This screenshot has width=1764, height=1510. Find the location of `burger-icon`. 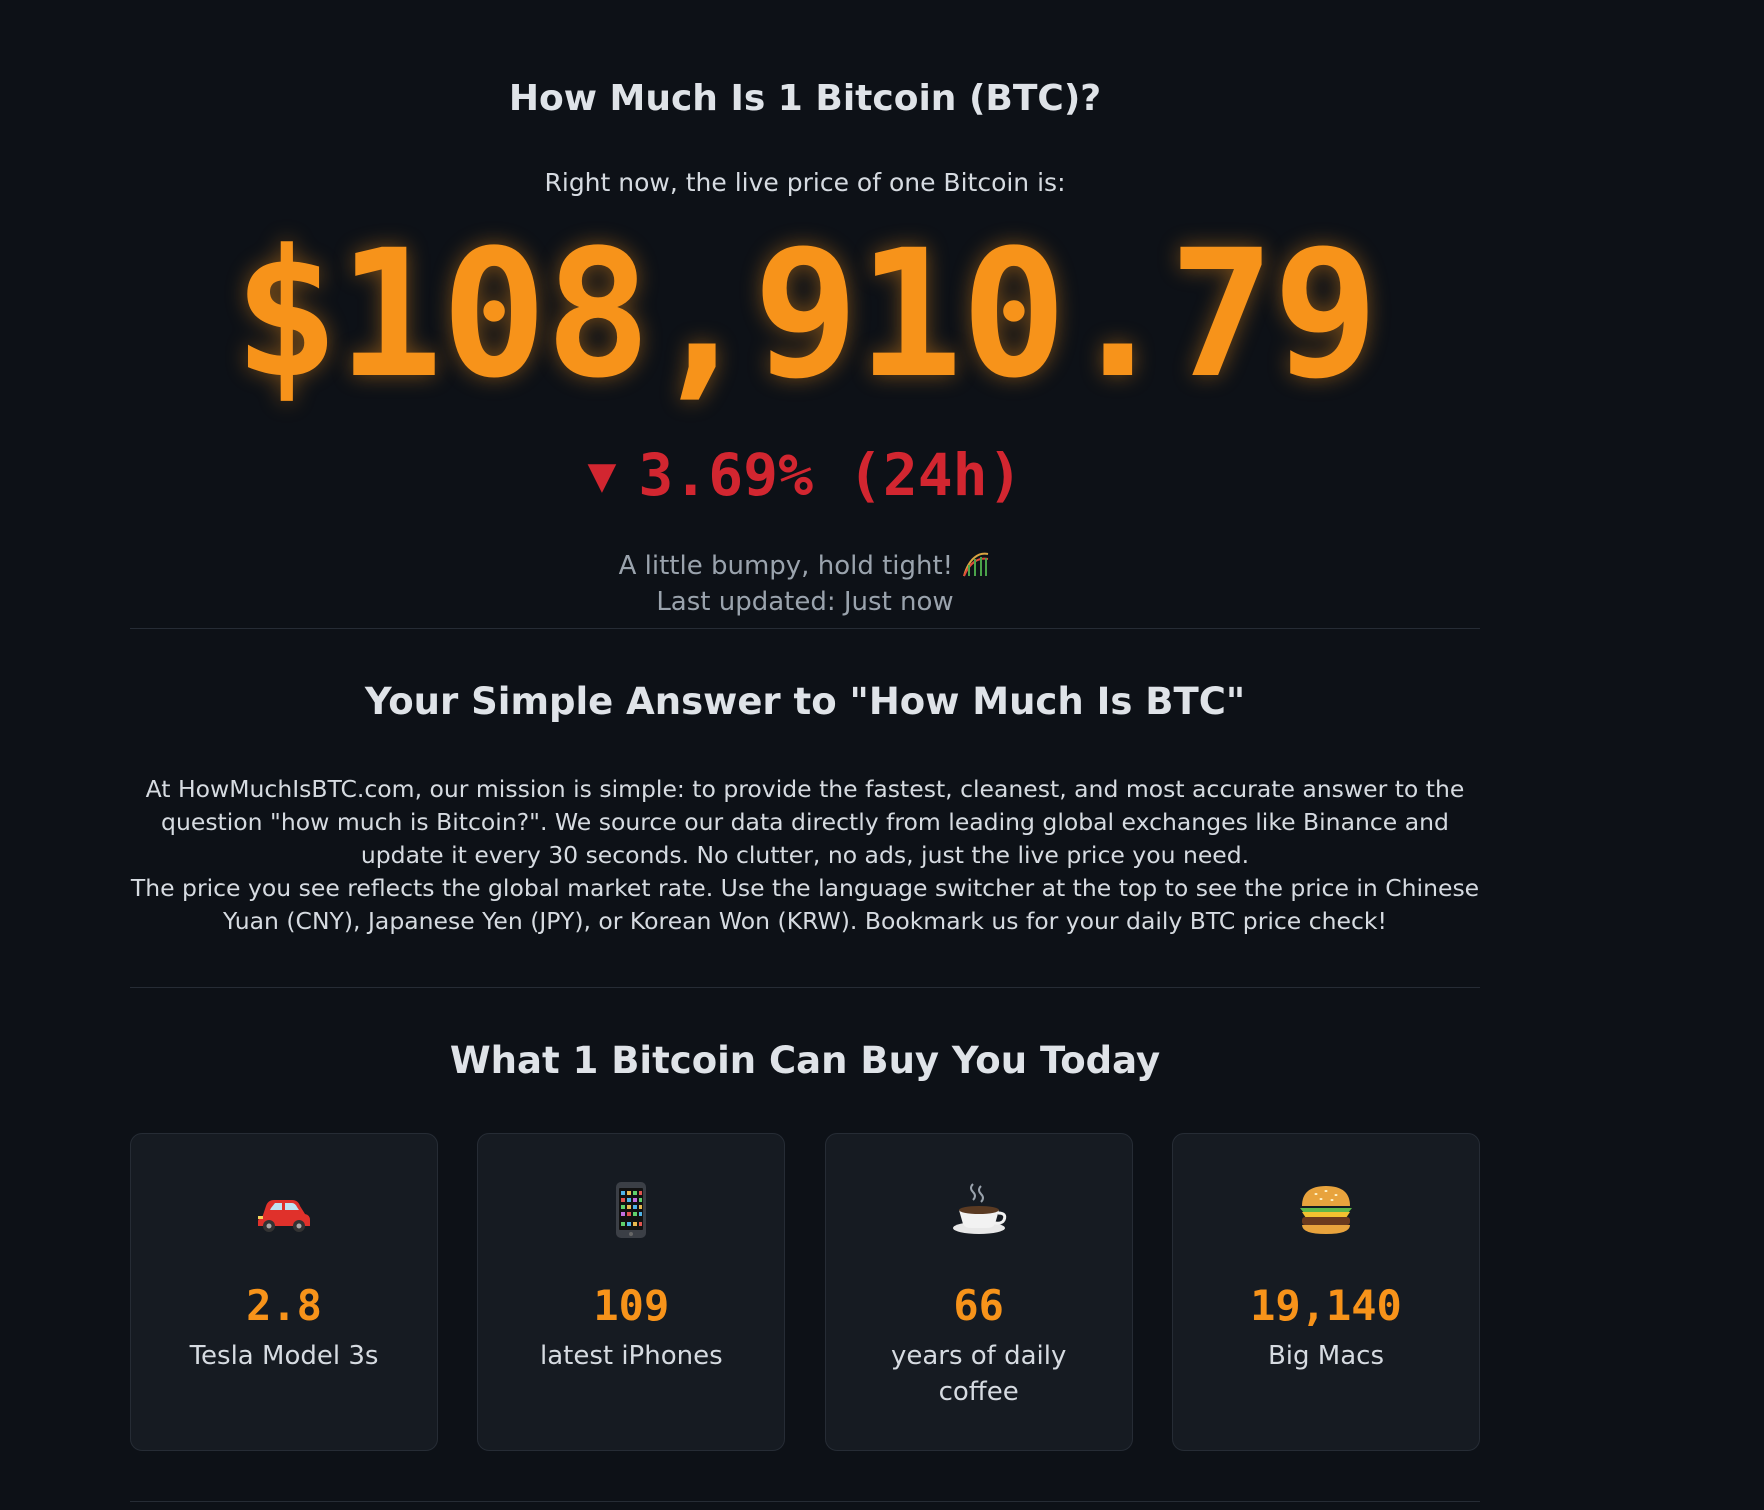

burger-icon is located at coordinates (1325, 1210).